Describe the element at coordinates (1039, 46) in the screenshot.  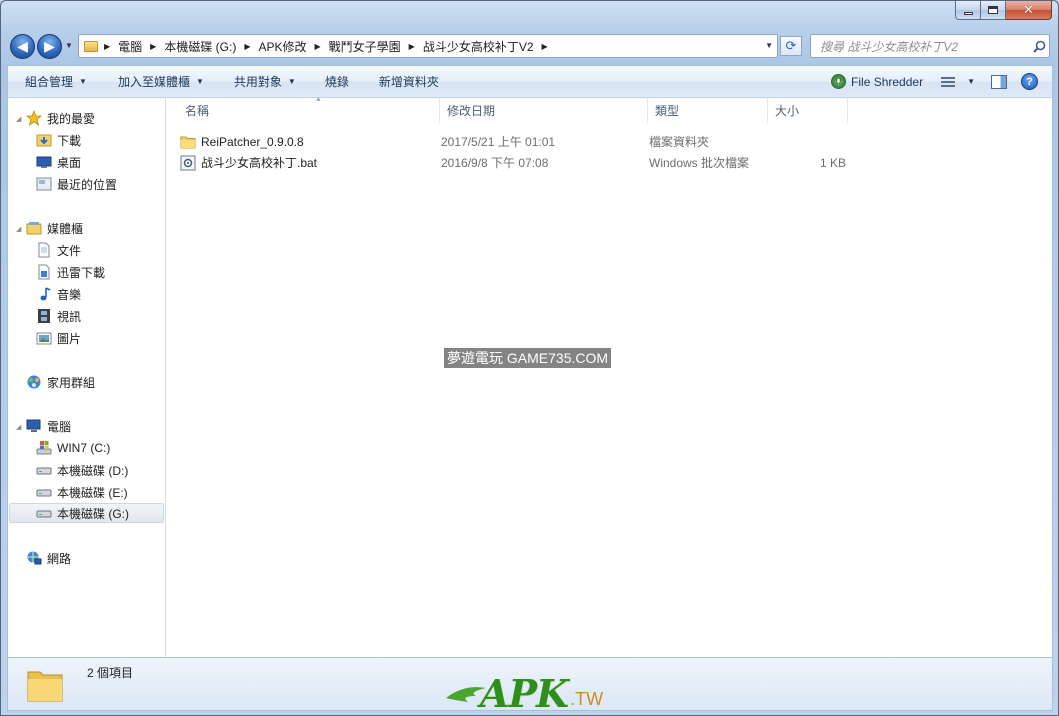
I see `search-icon` at that location.